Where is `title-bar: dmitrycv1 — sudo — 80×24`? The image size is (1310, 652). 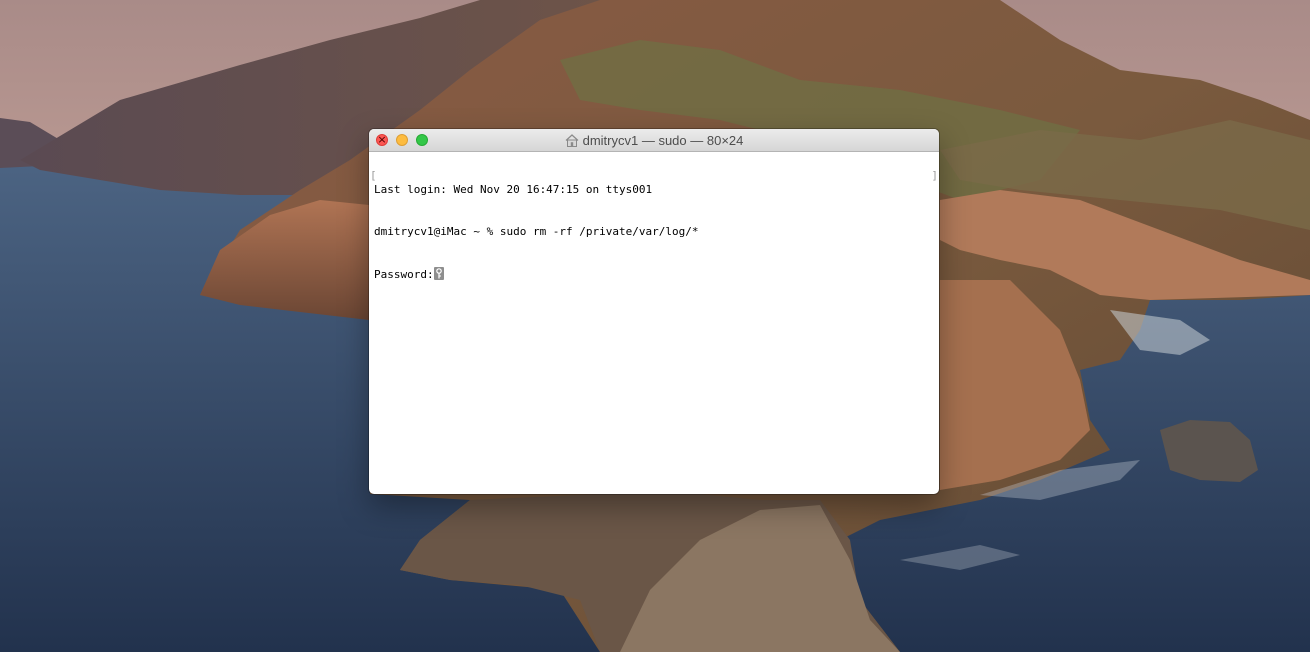 title-bar: dmitrycv1 — sudo — 80×24 is located at coordinates (654, 140).